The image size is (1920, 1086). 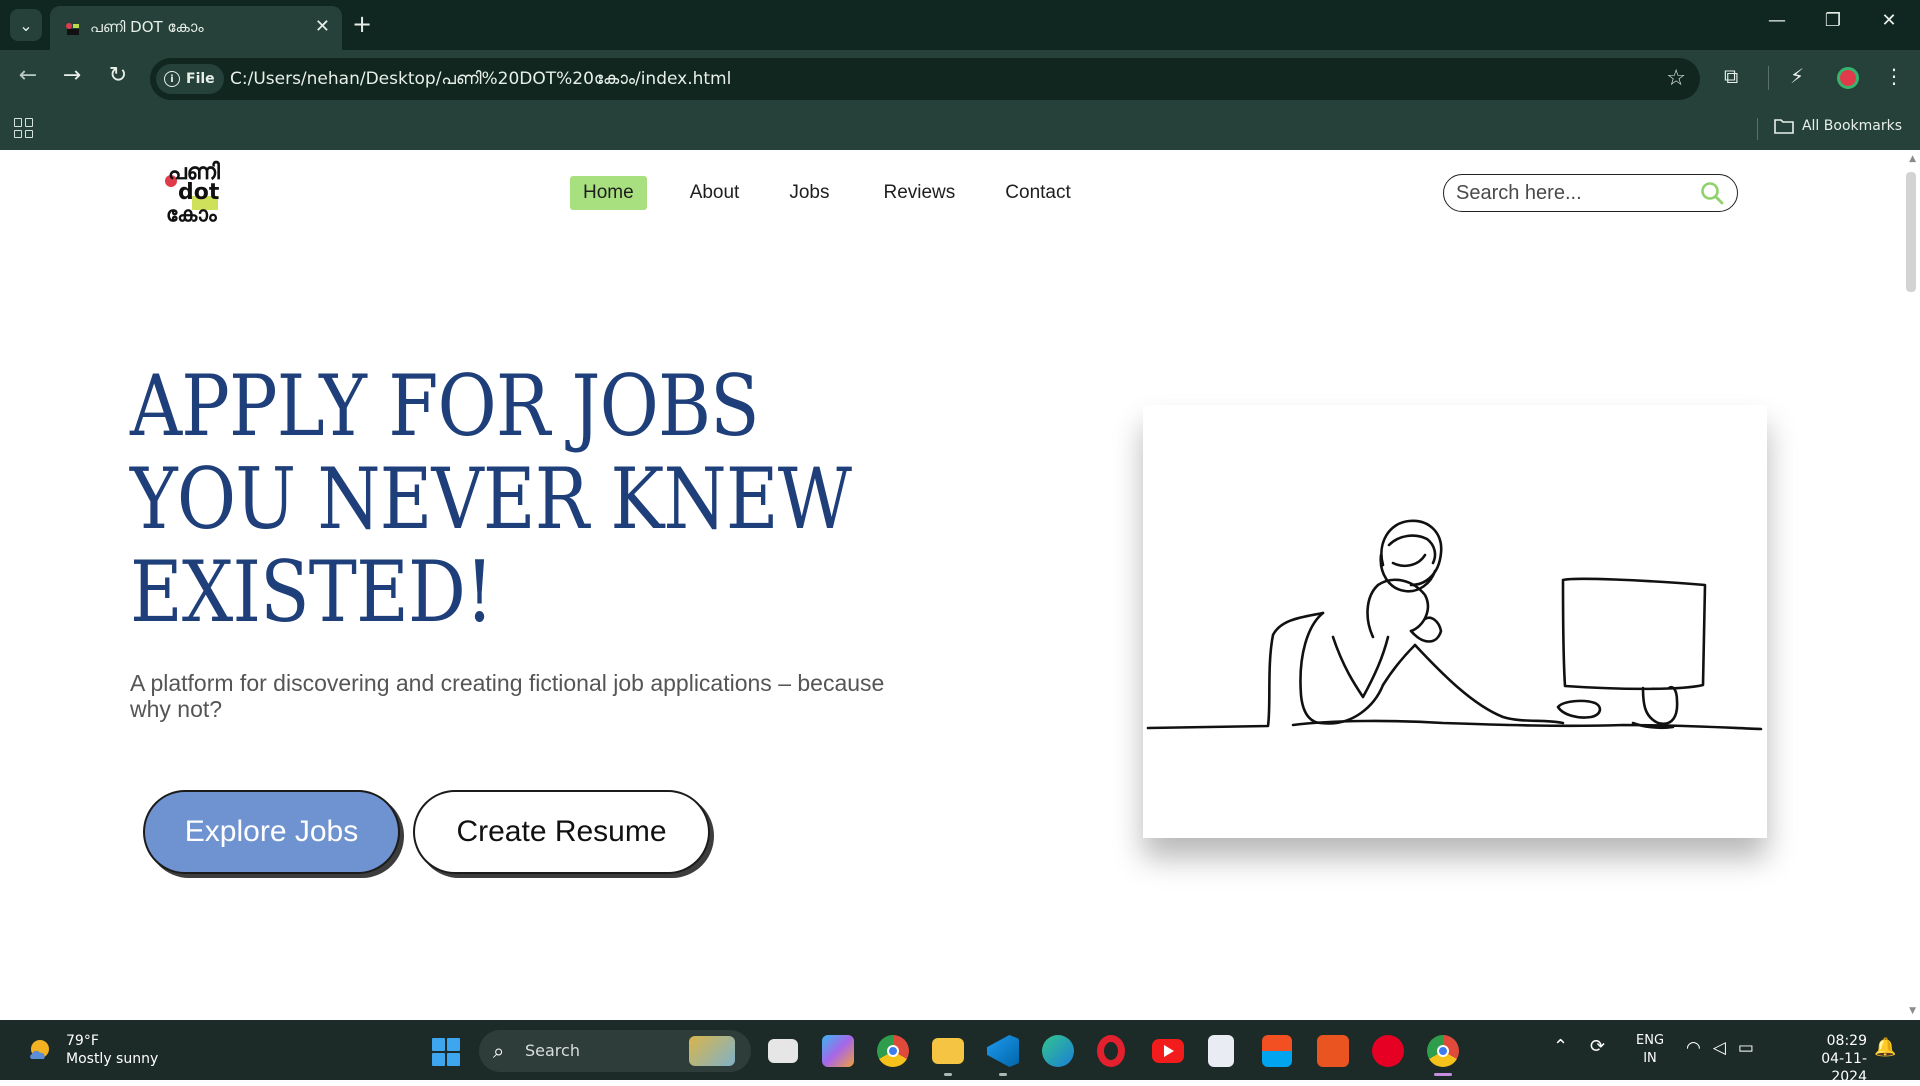 I want to click on partly-sunny-icon, so click(x=39, y=1049).